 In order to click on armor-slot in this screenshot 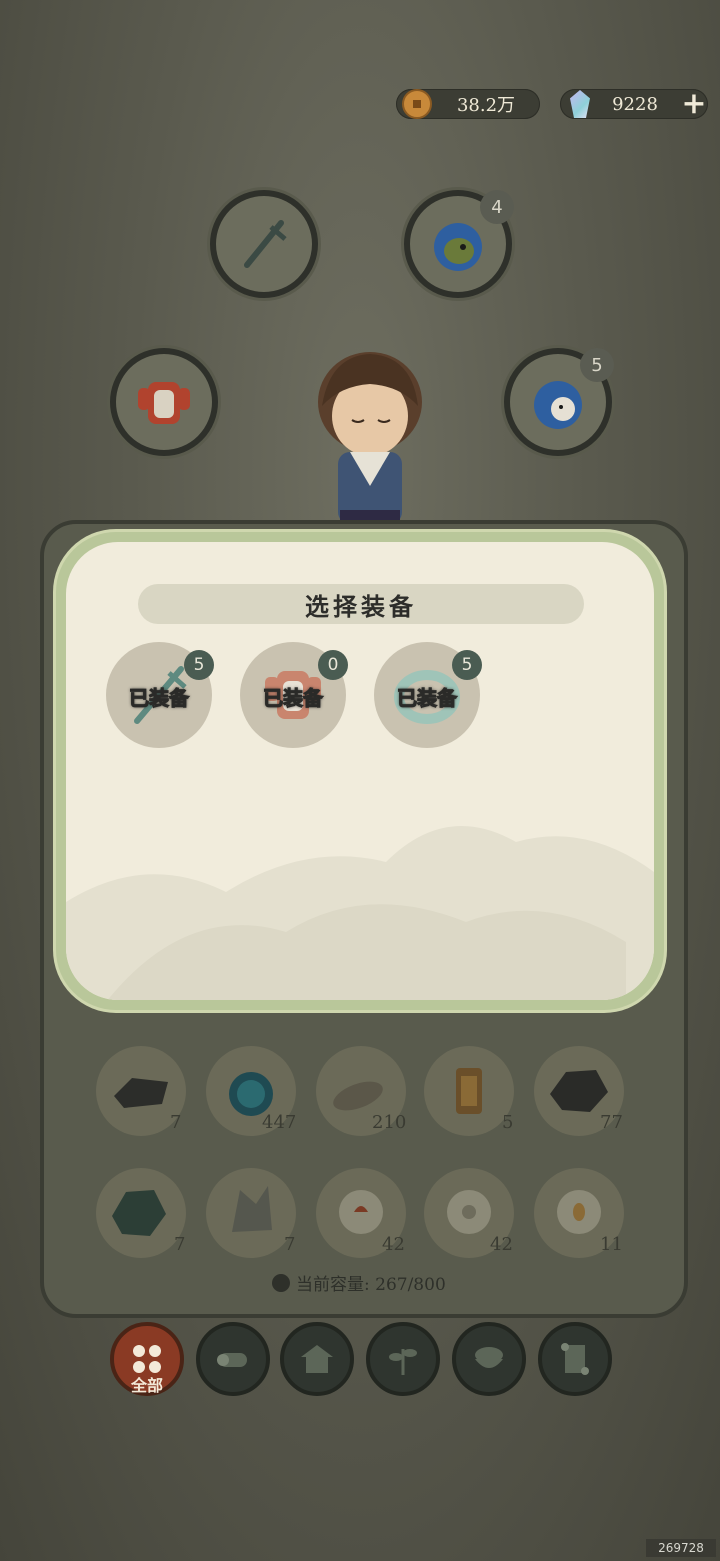, I will do `click(164, 402)`.